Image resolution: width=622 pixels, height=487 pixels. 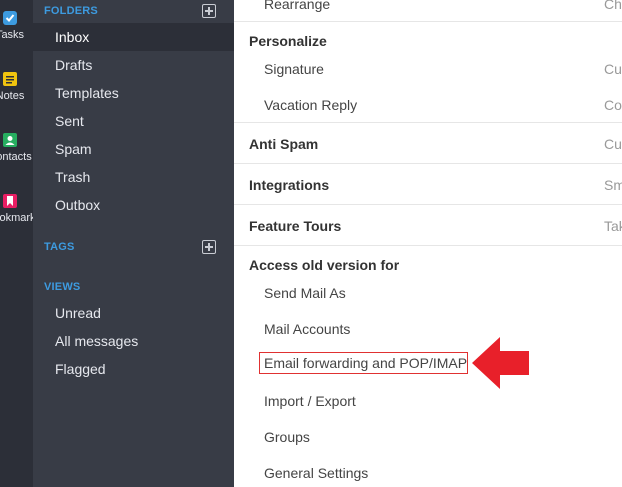 What do you see at coordinates (297, 6) in the screenshot?
I see `setting-rearrange: Rearrange` at bounding box center [297, 6].